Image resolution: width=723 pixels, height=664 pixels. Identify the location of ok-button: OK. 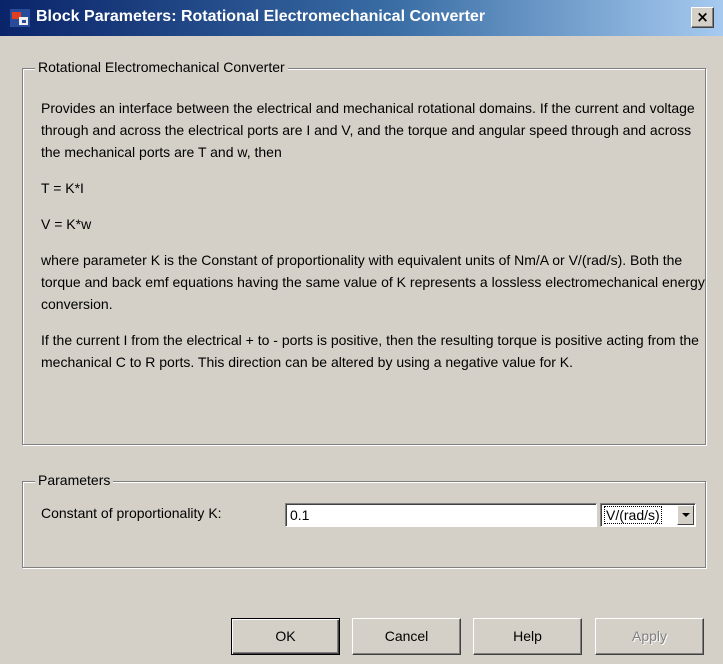
(285, 636).